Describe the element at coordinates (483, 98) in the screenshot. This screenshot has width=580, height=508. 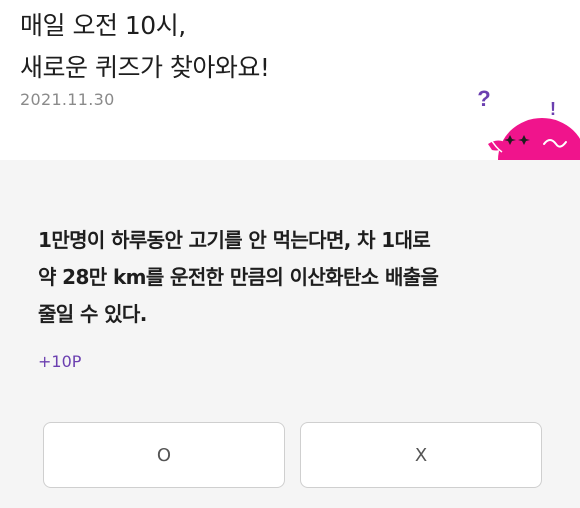
I see `question-mark-icon: ?` at that location.